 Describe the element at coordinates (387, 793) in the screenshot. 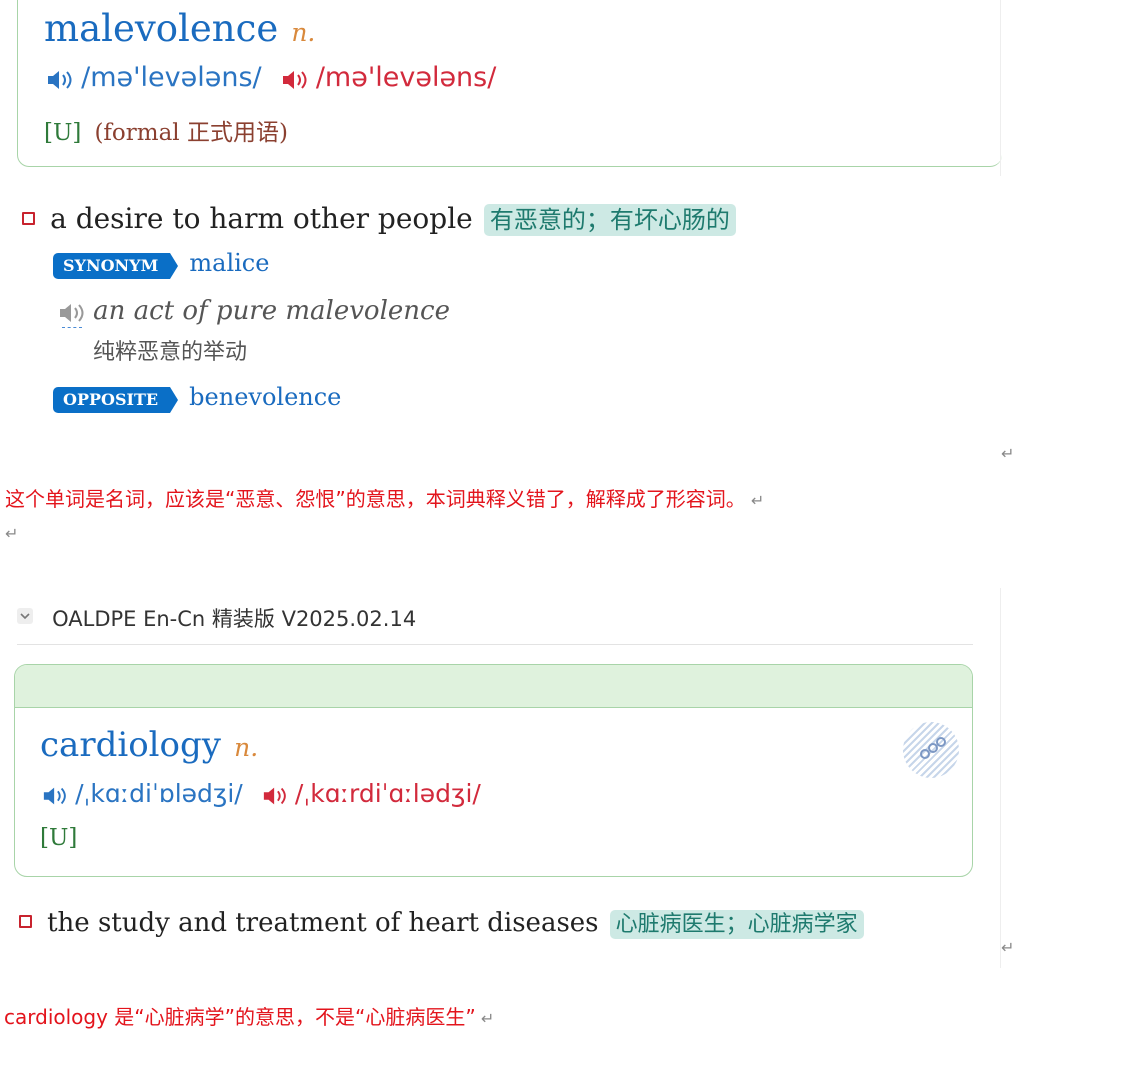

I see `pronunciation-us: /ˌkɑːrdiˈɑːlədʒi/` at that location.